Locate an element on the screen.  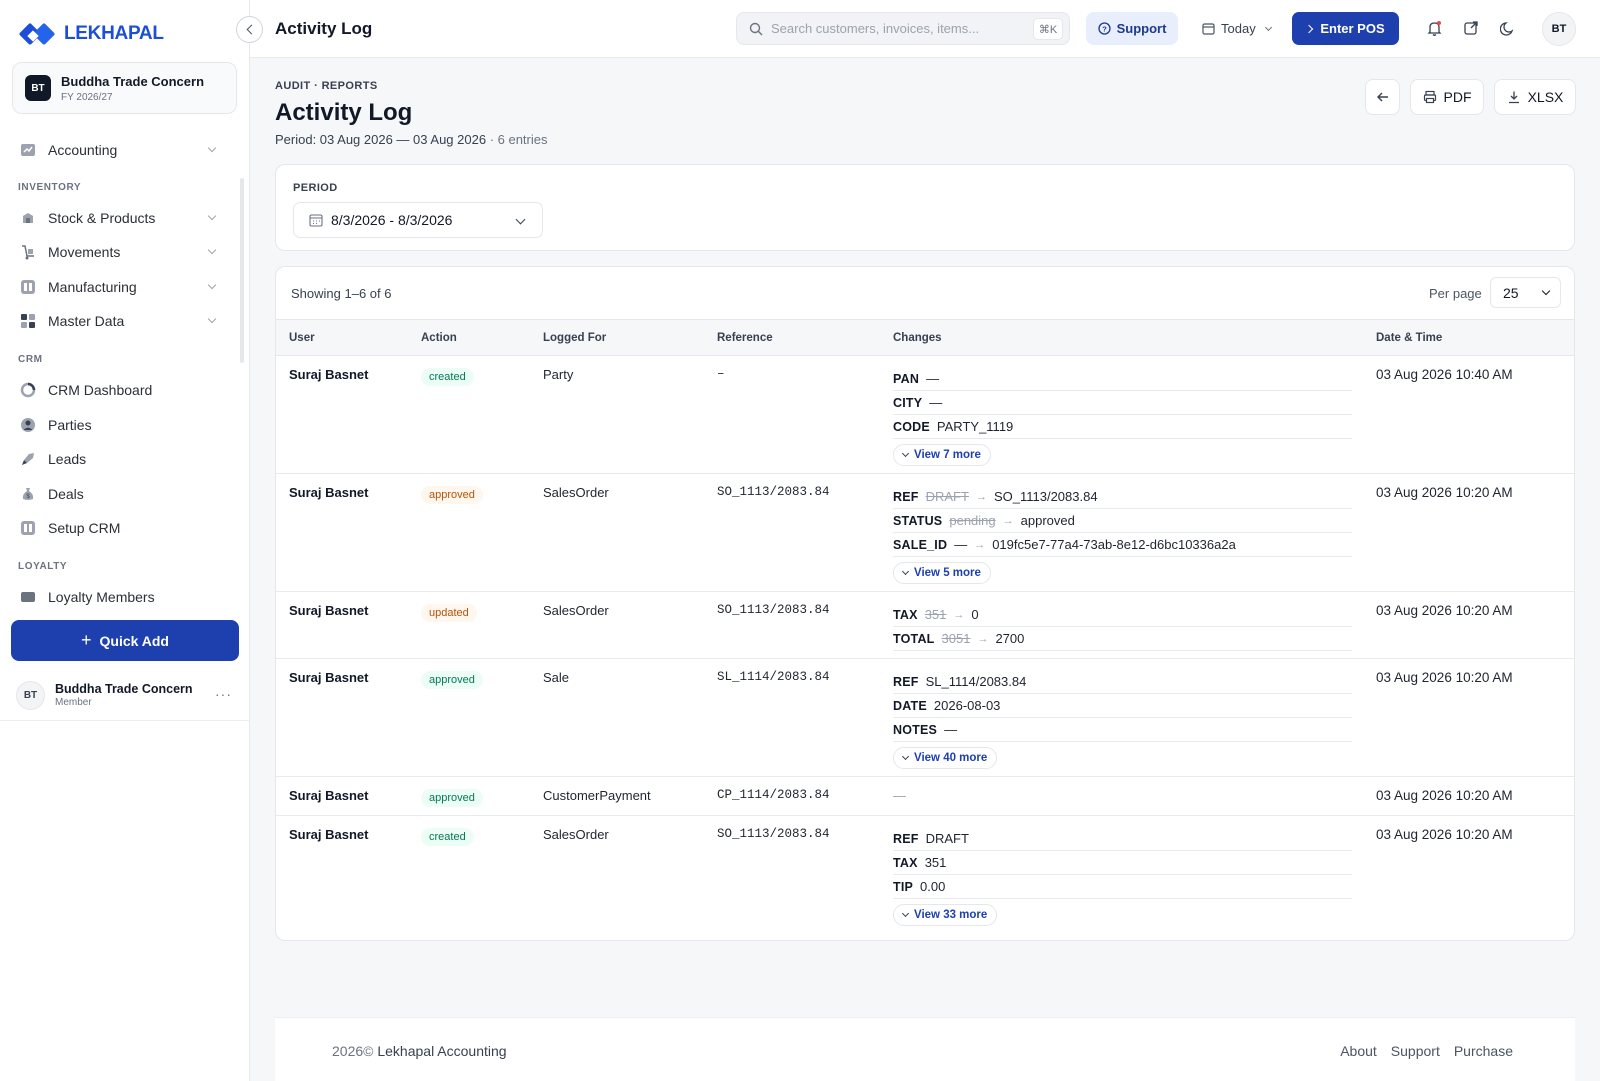
action-badge: updated is located at coordinates (449, 613).